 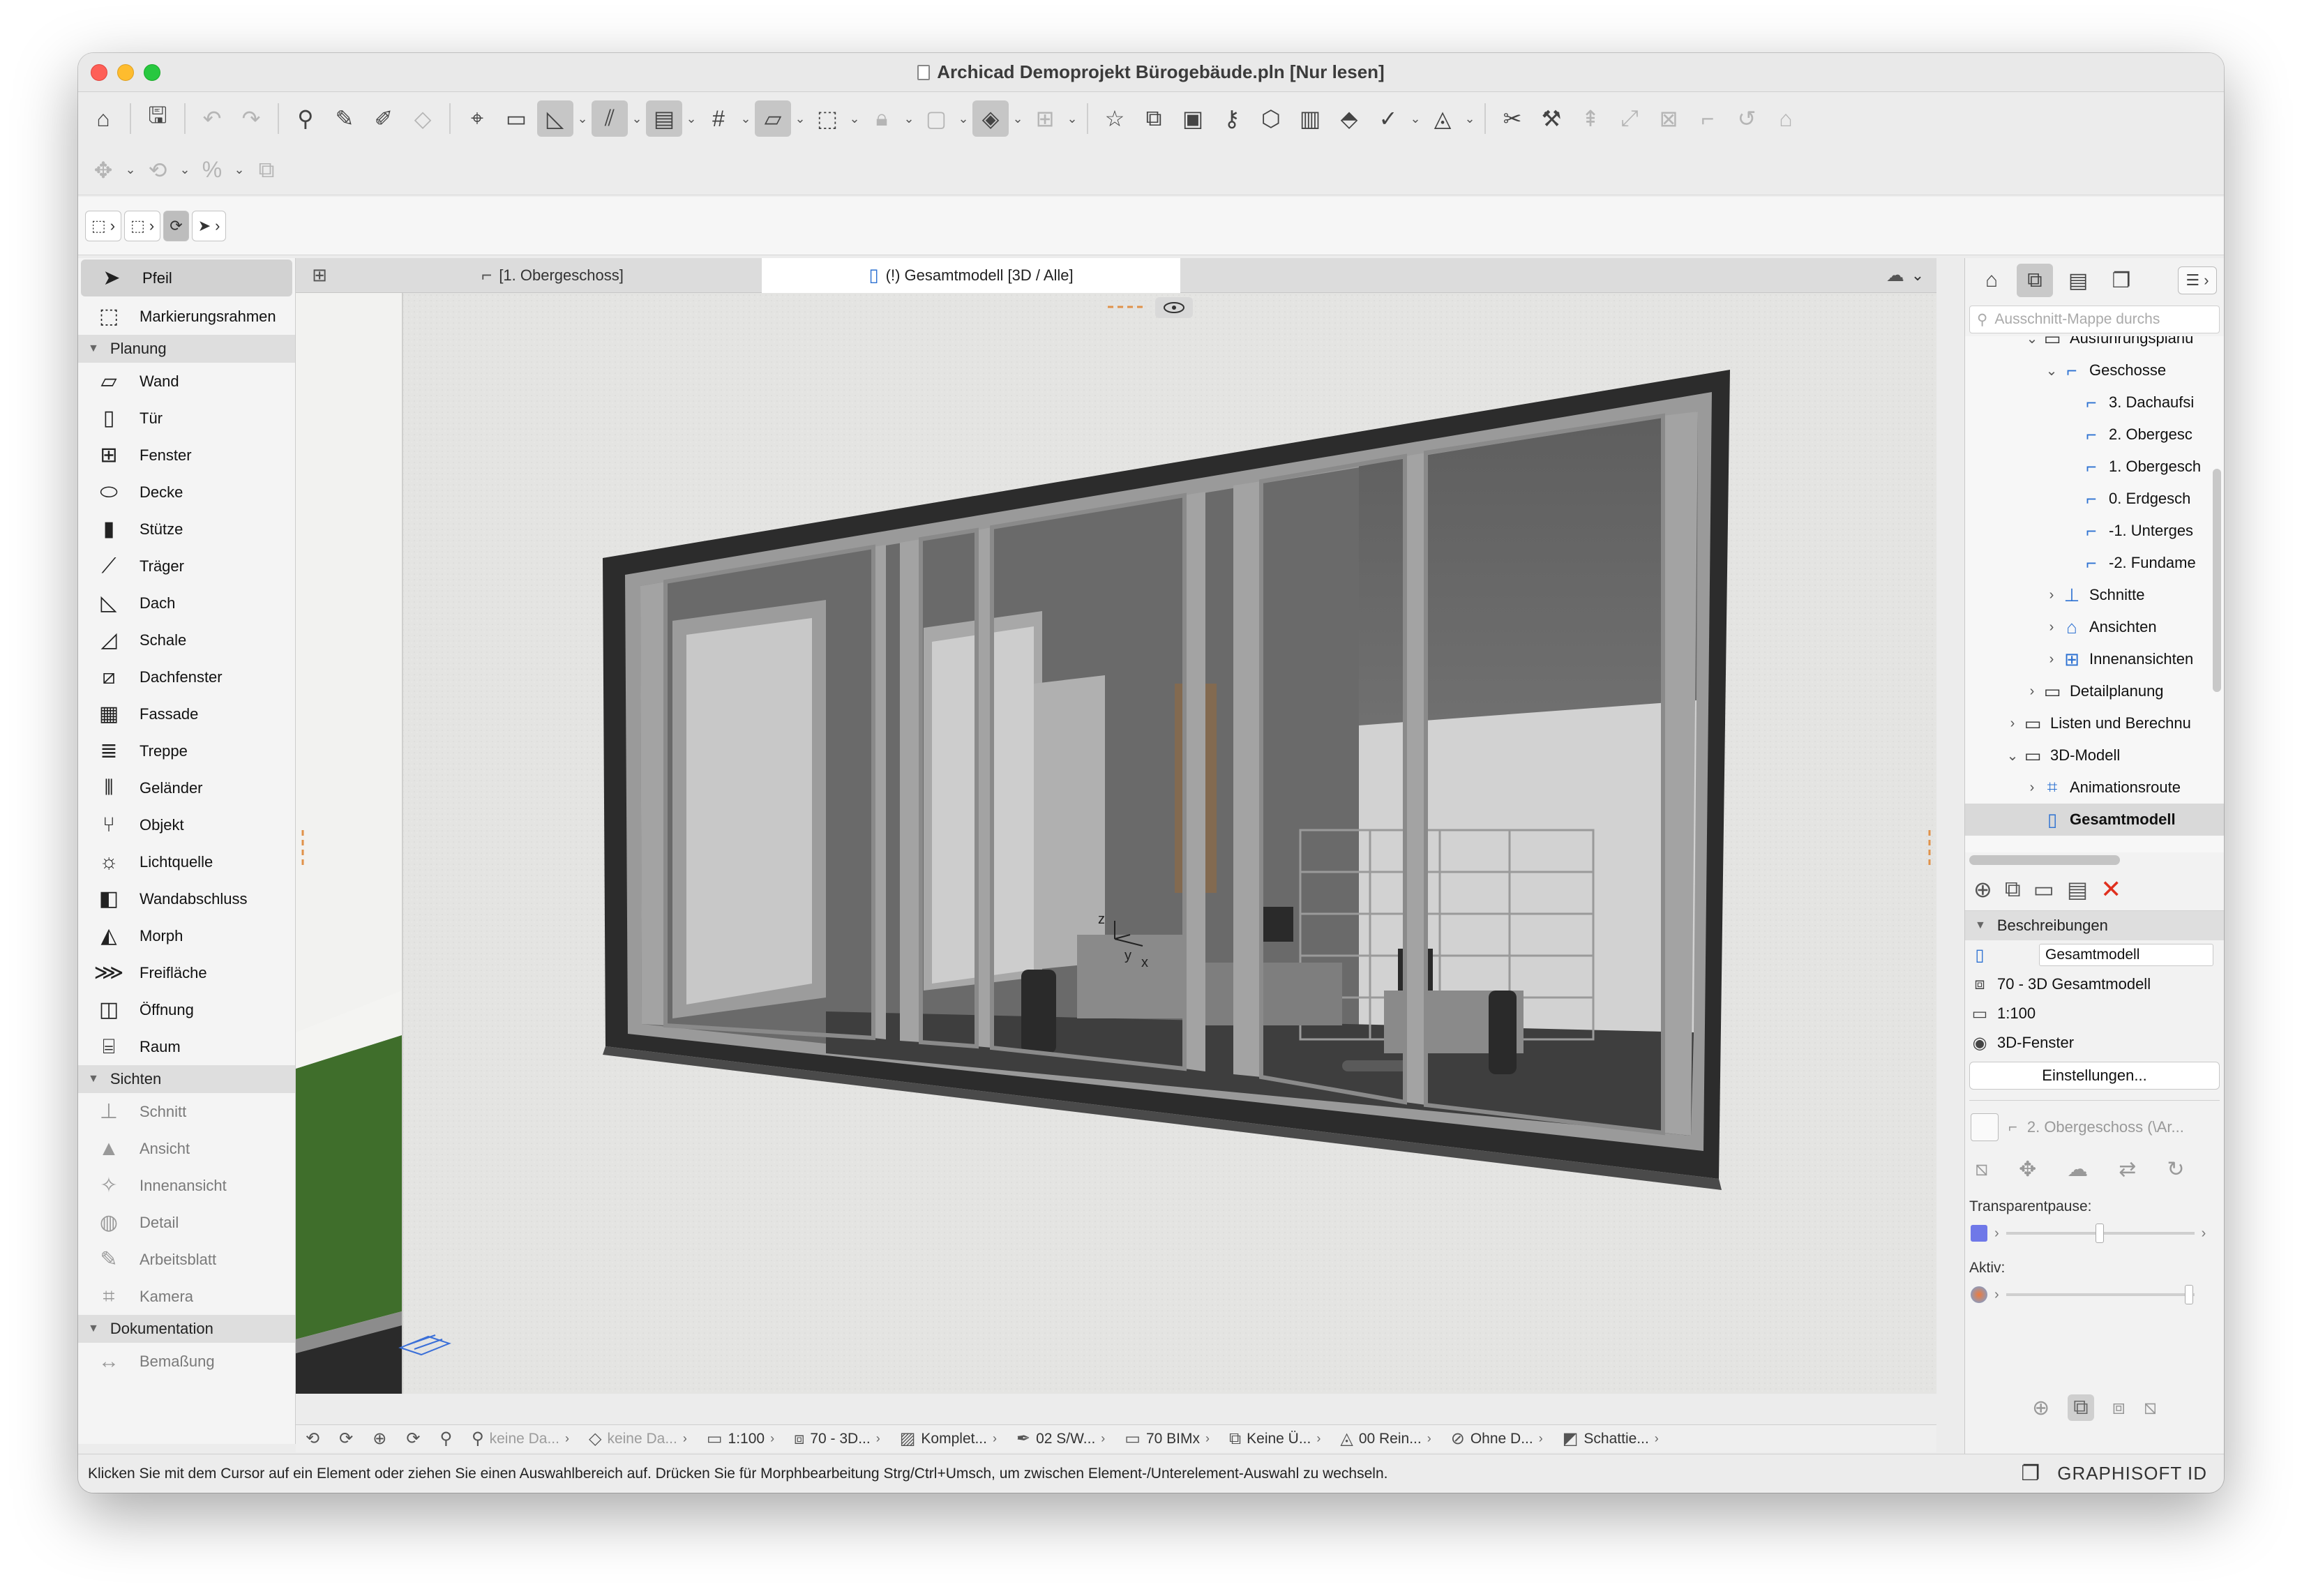 I want to click on elevate-icon: ⇞, so click(x=1591, y=118).